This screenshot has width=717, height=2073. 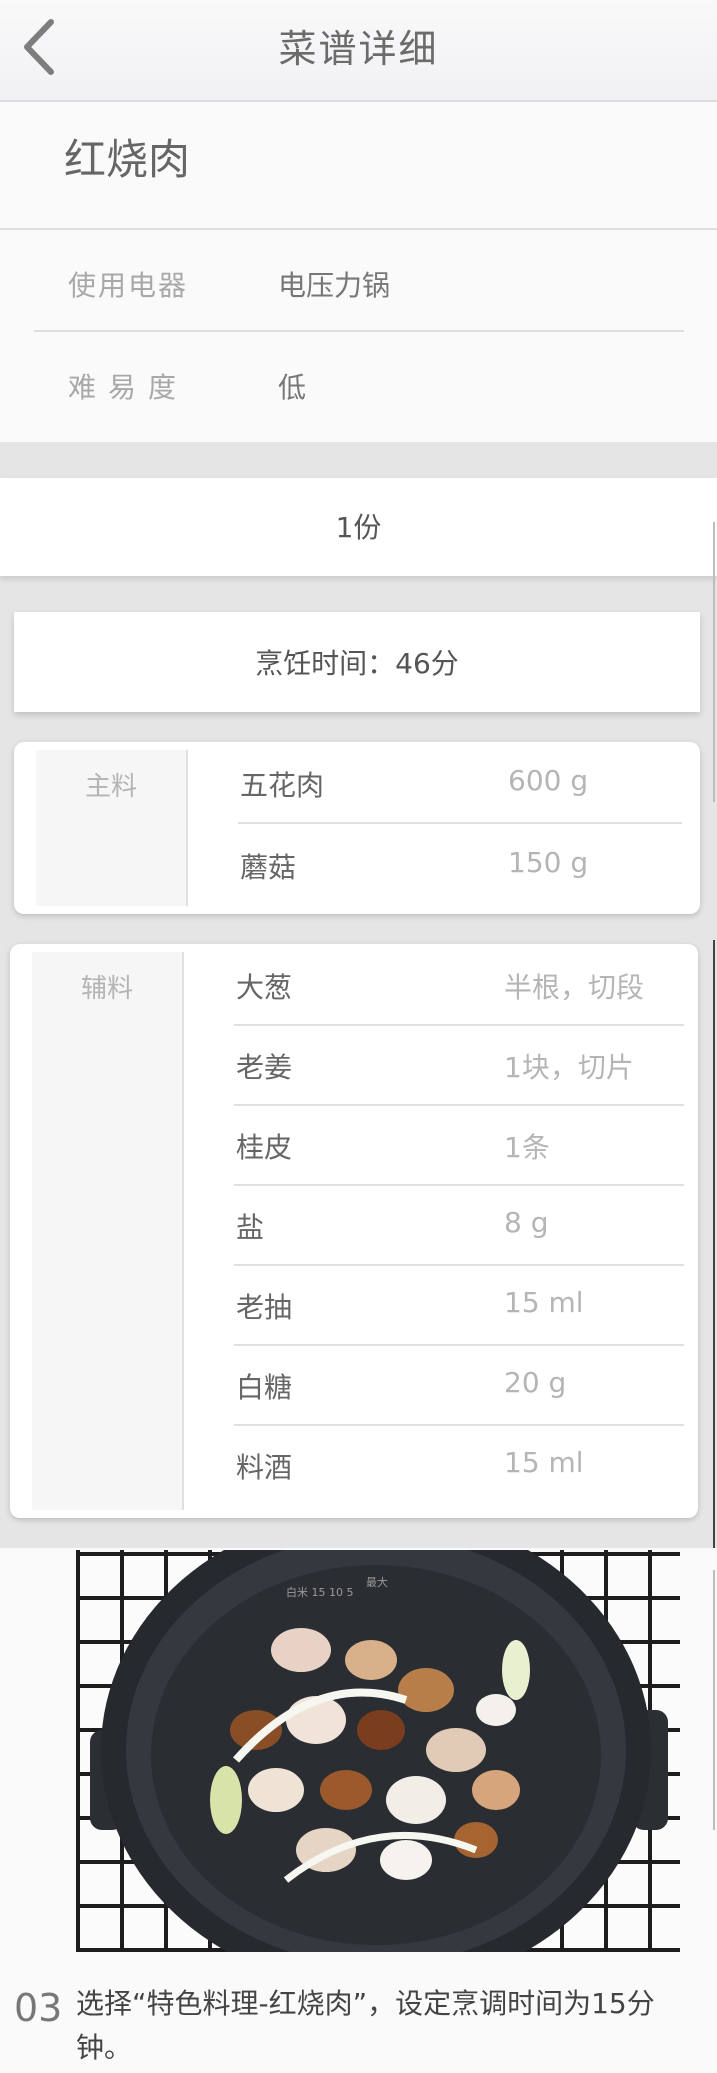 What do you see at coordinates (250, 1227) in the screenshot?
I see `ingredient-name: 盐` at bounding box center [250, 1227].